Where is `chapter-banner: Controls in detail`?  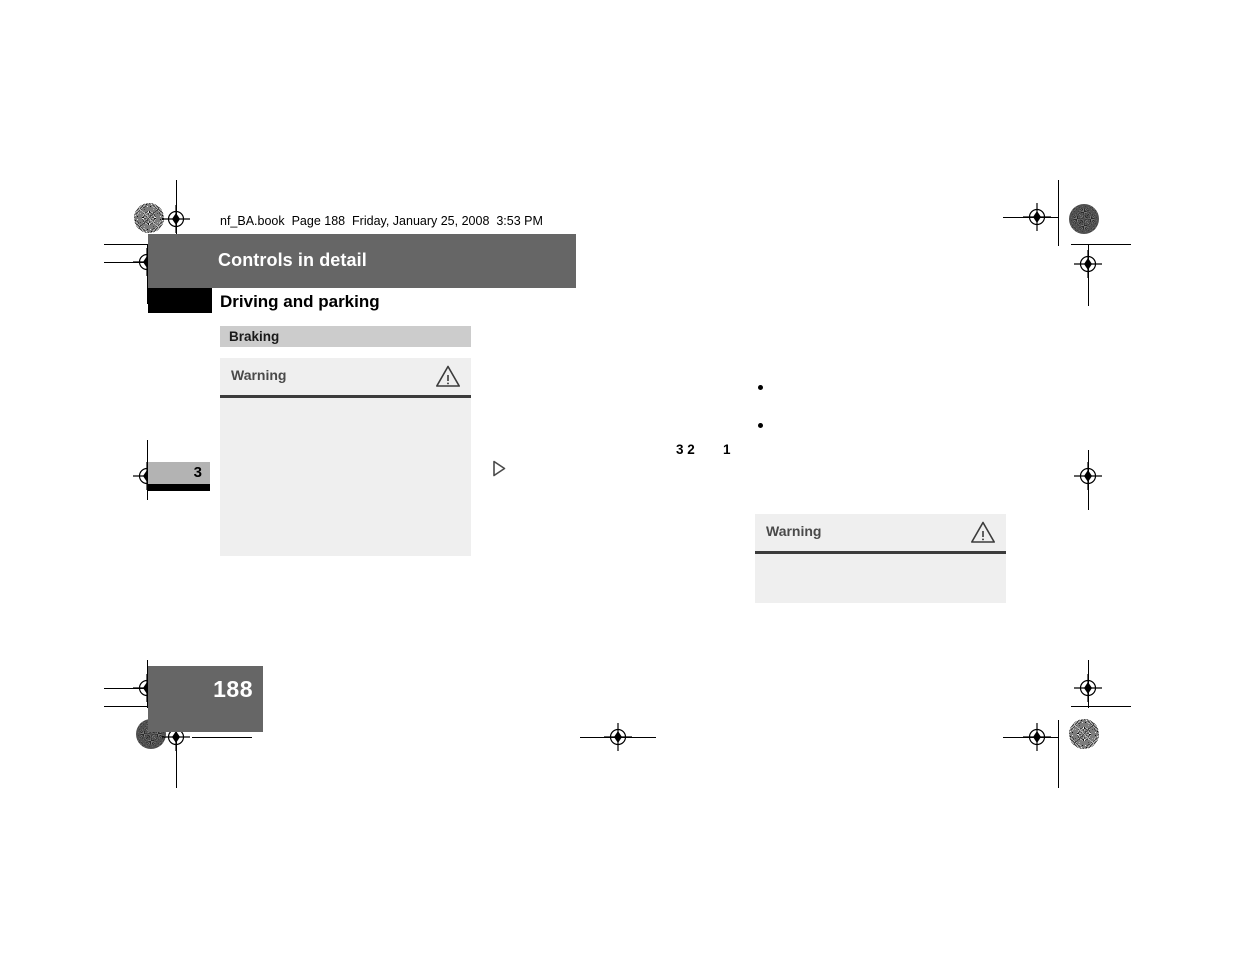
chapter-banner: Controls in detail is located at coordinates (362, 261).